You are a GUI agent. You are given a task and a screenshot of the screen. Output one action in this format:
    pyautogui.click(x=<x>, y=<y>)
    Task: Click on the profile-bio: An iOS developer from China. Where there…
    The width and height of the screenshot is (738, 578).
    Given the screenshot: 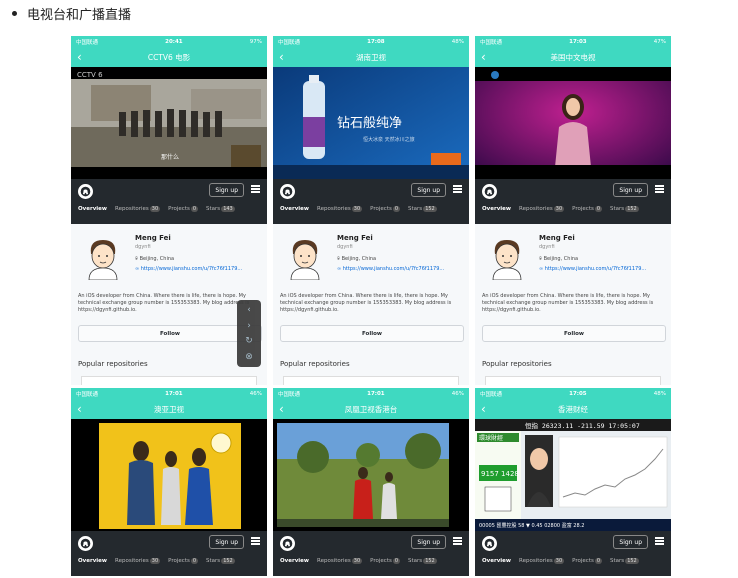 What is the action you would take?
    pyautogui.click(x=366, y=303)
    